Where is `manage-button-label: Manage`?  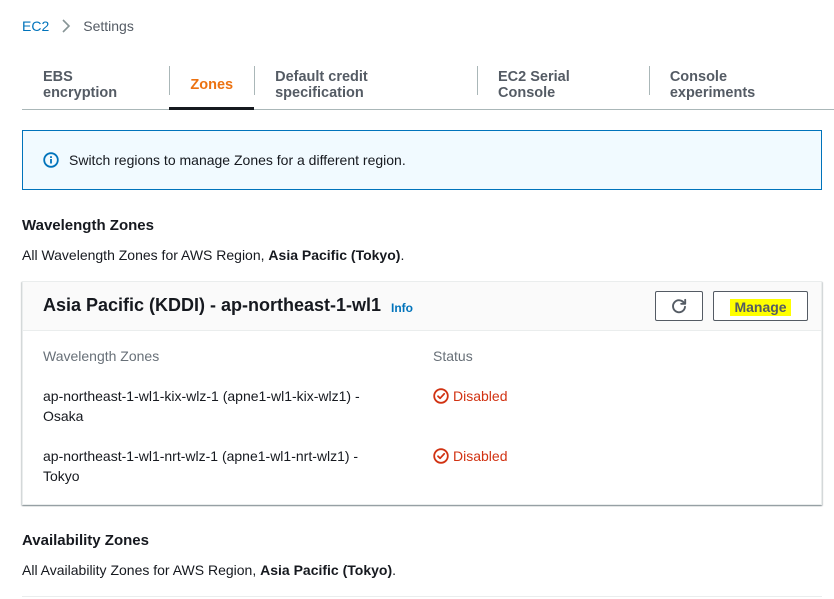
manage-button-label: Manage is located at coordinates (760, 307).